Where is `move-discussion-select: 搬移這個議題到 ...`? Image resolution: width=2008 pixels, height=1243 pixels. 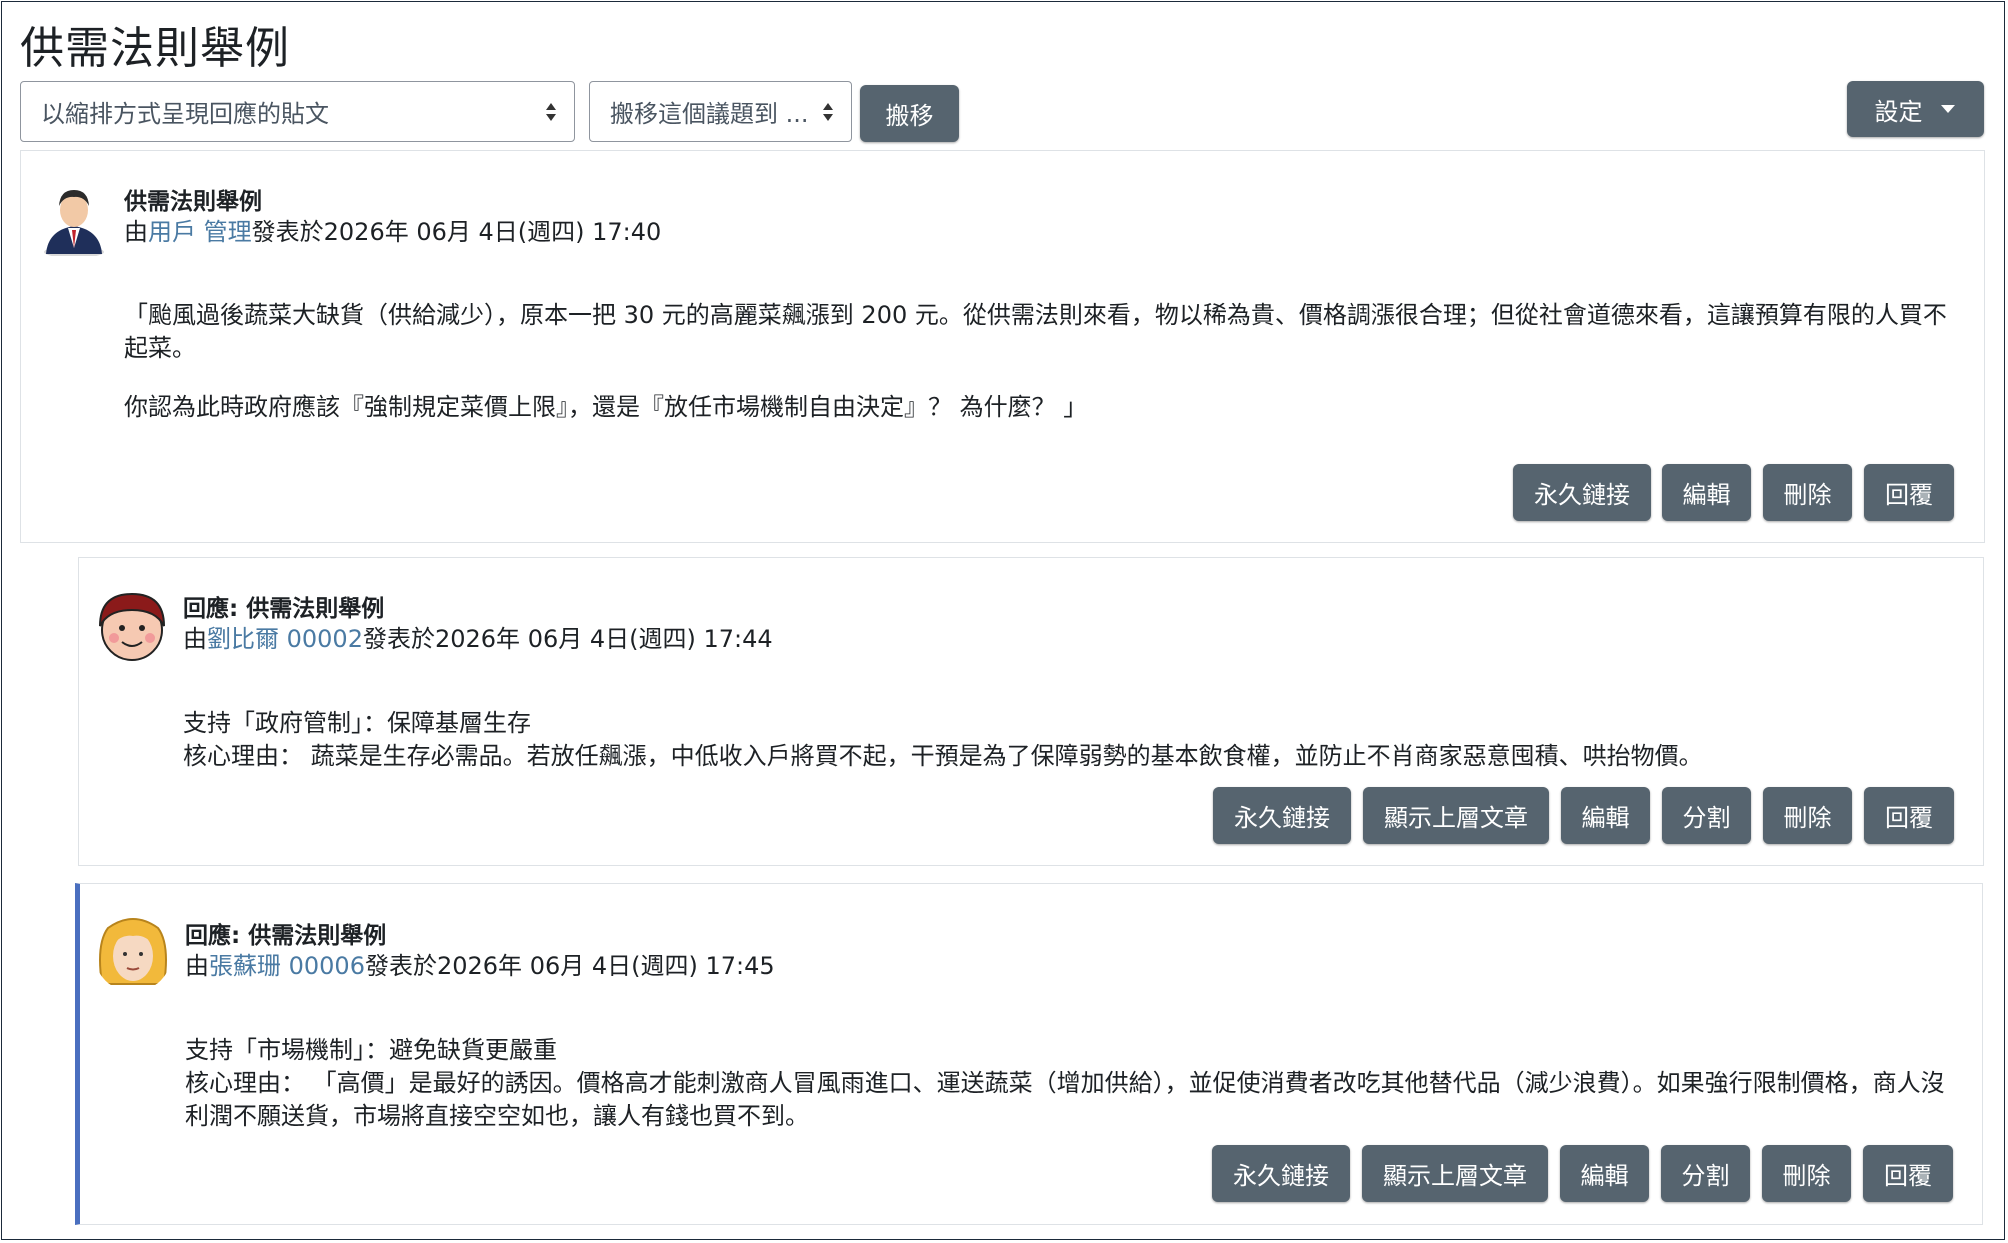 move-discussion-select: 搬移這個議題到 ... is located at coordinates (720, 111).